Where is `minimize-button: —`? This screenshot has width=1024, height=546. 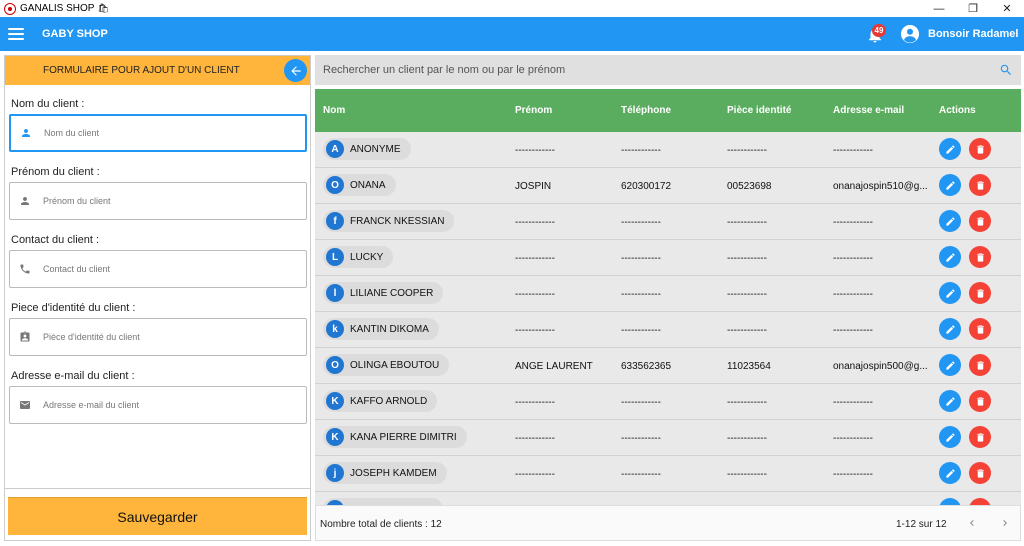
minimize-button: — is located at coordinates (939, 8).